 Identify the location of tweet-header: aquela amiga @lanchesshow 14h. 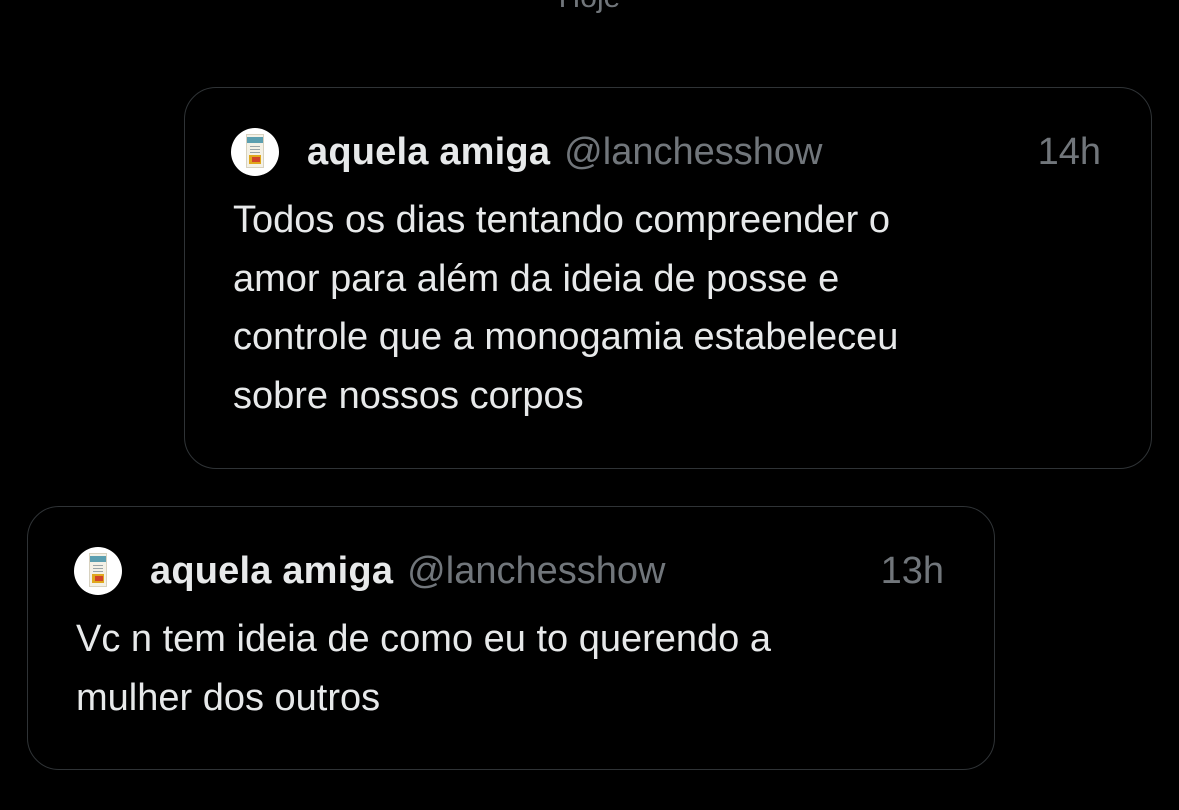
(666, 152).